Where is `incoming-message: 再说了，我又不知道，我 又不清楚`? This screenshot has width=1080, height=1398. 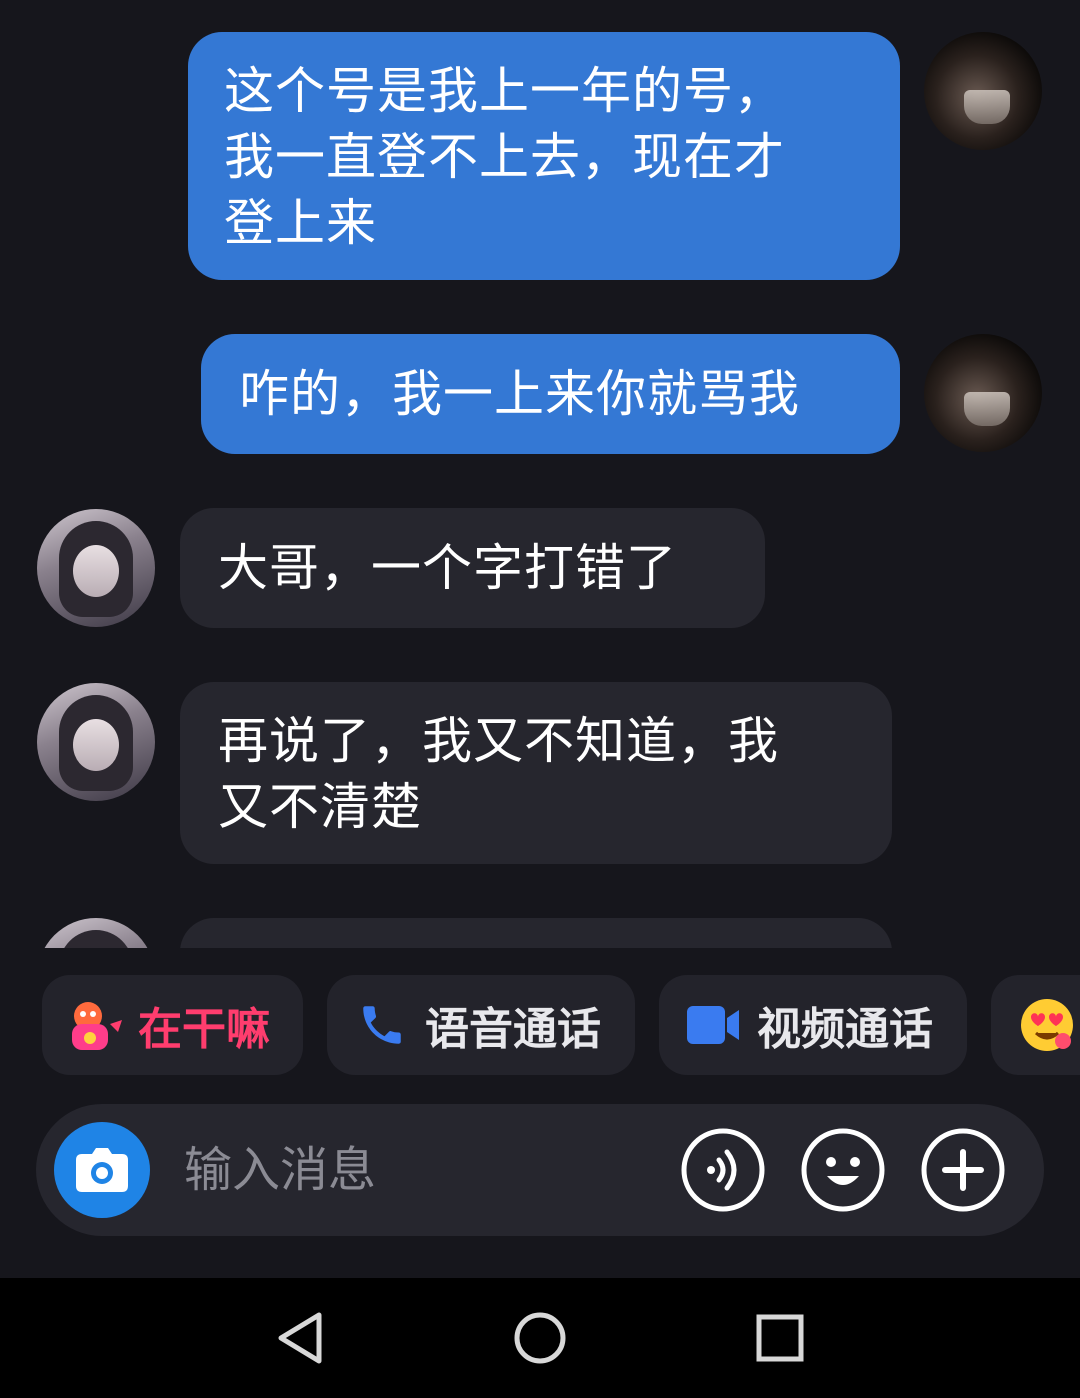 incoming-message: 再说了，我又不知道，我 又不清楚 is located at coordinates (536, 773).